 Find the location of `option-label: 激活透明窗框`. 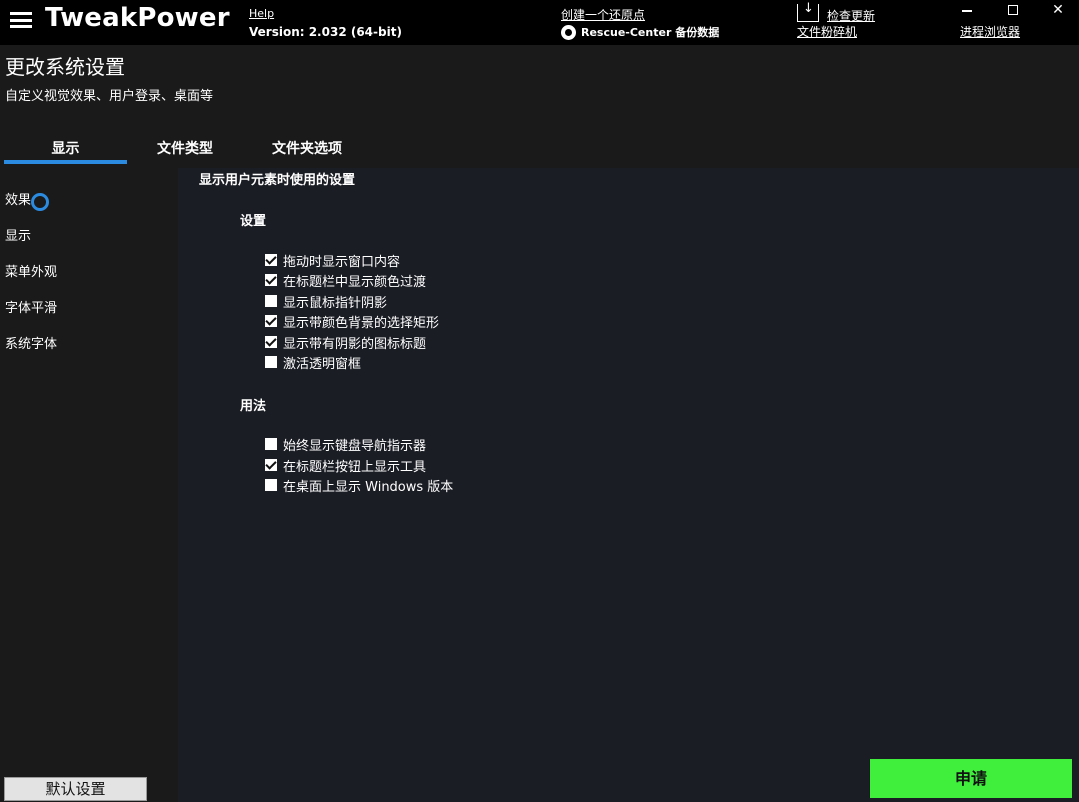

option-label: 激活透明窗框 is located at coordinates (322, 364).